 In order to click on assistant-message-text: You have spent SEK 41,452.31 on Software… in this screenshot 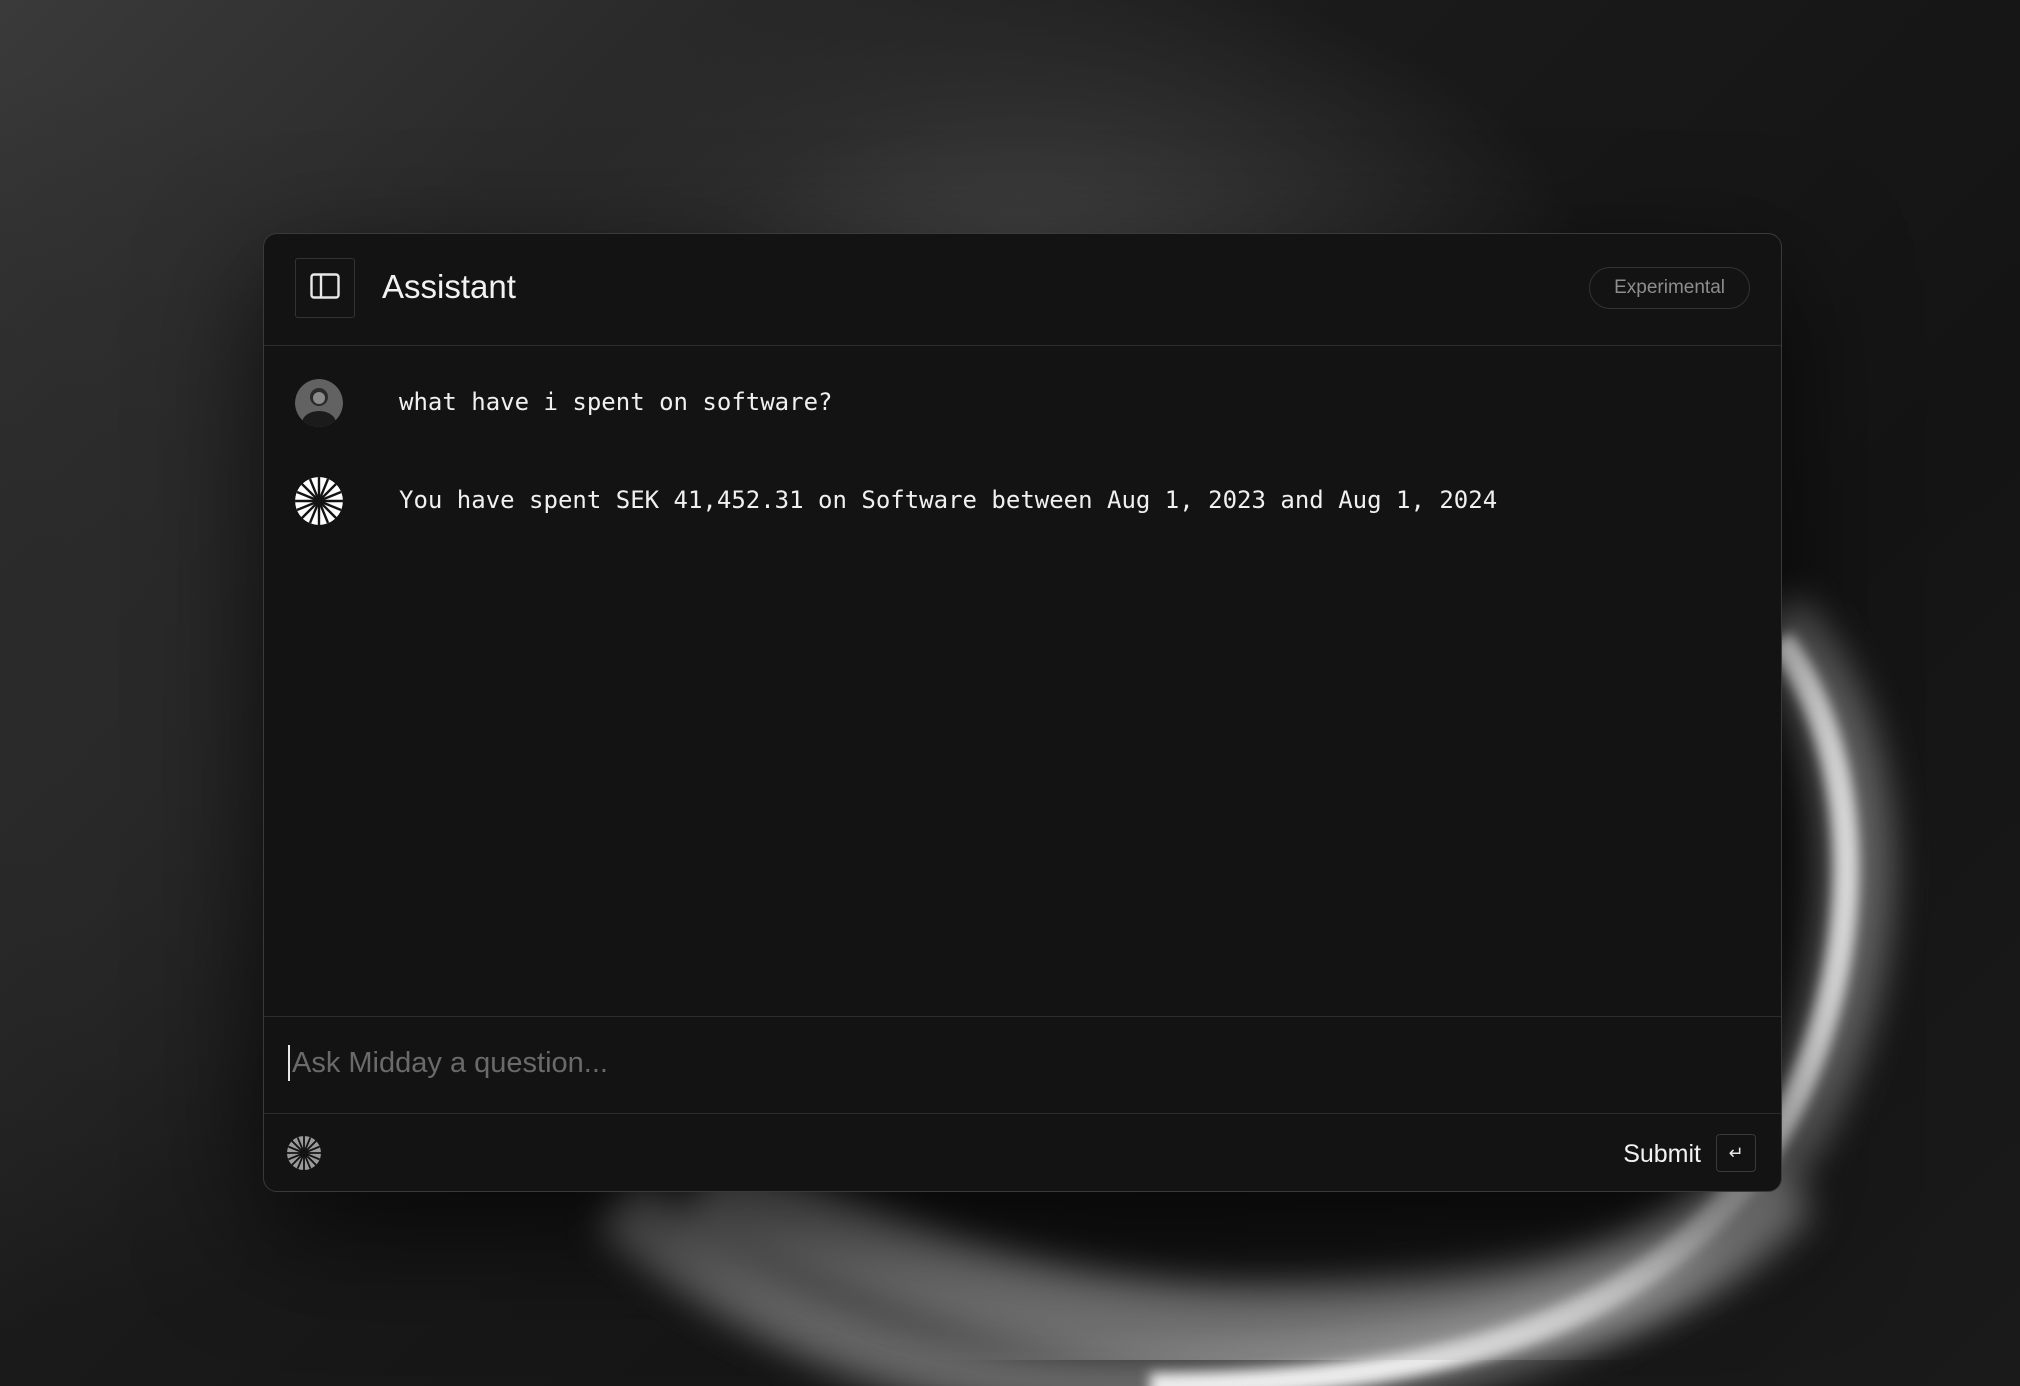, I will do `click(948, 500)`.